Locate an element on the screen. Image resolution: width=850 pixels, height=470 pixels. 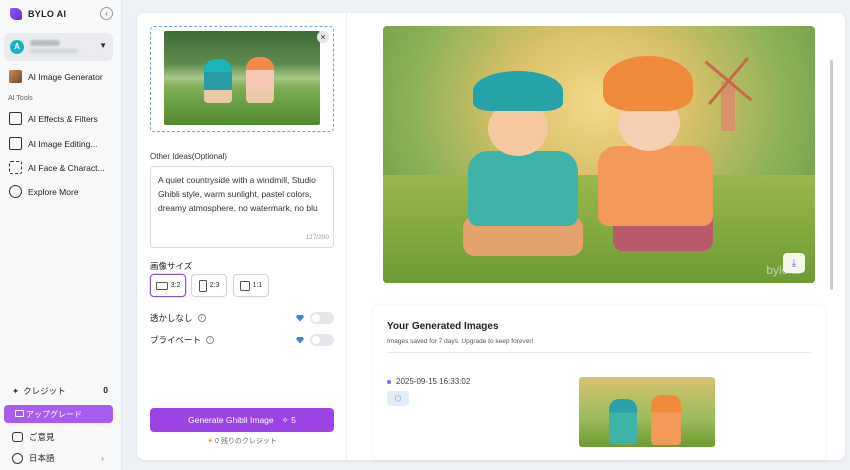
card-icon is located at coordinates (19, 413).